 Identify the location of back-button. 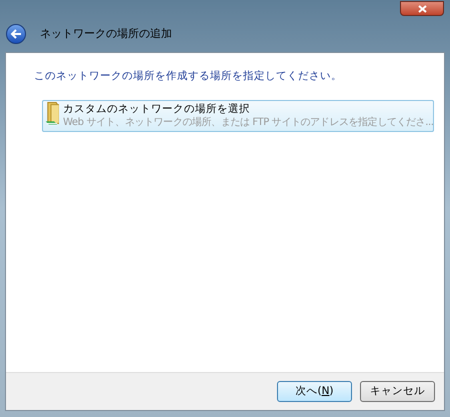
(16, 34).